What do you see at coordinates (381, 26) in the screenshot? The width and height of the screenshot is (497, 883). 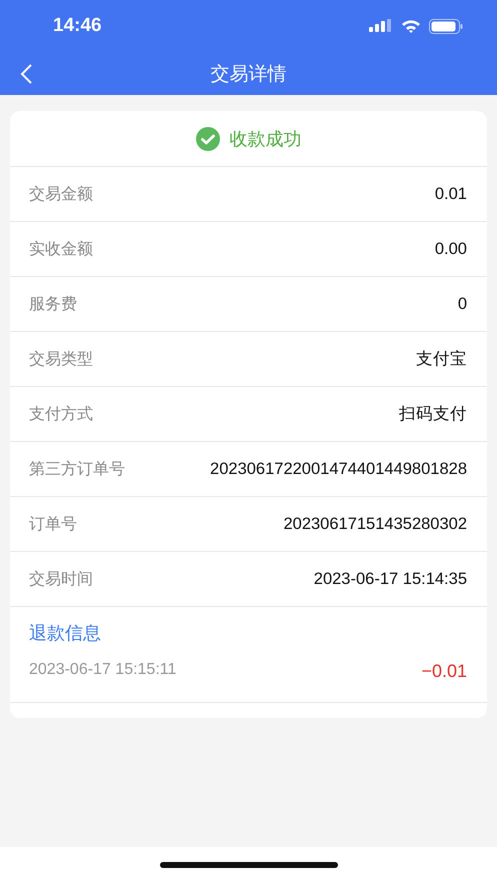 I see `signal-icon` at bounding box center [381, 26].